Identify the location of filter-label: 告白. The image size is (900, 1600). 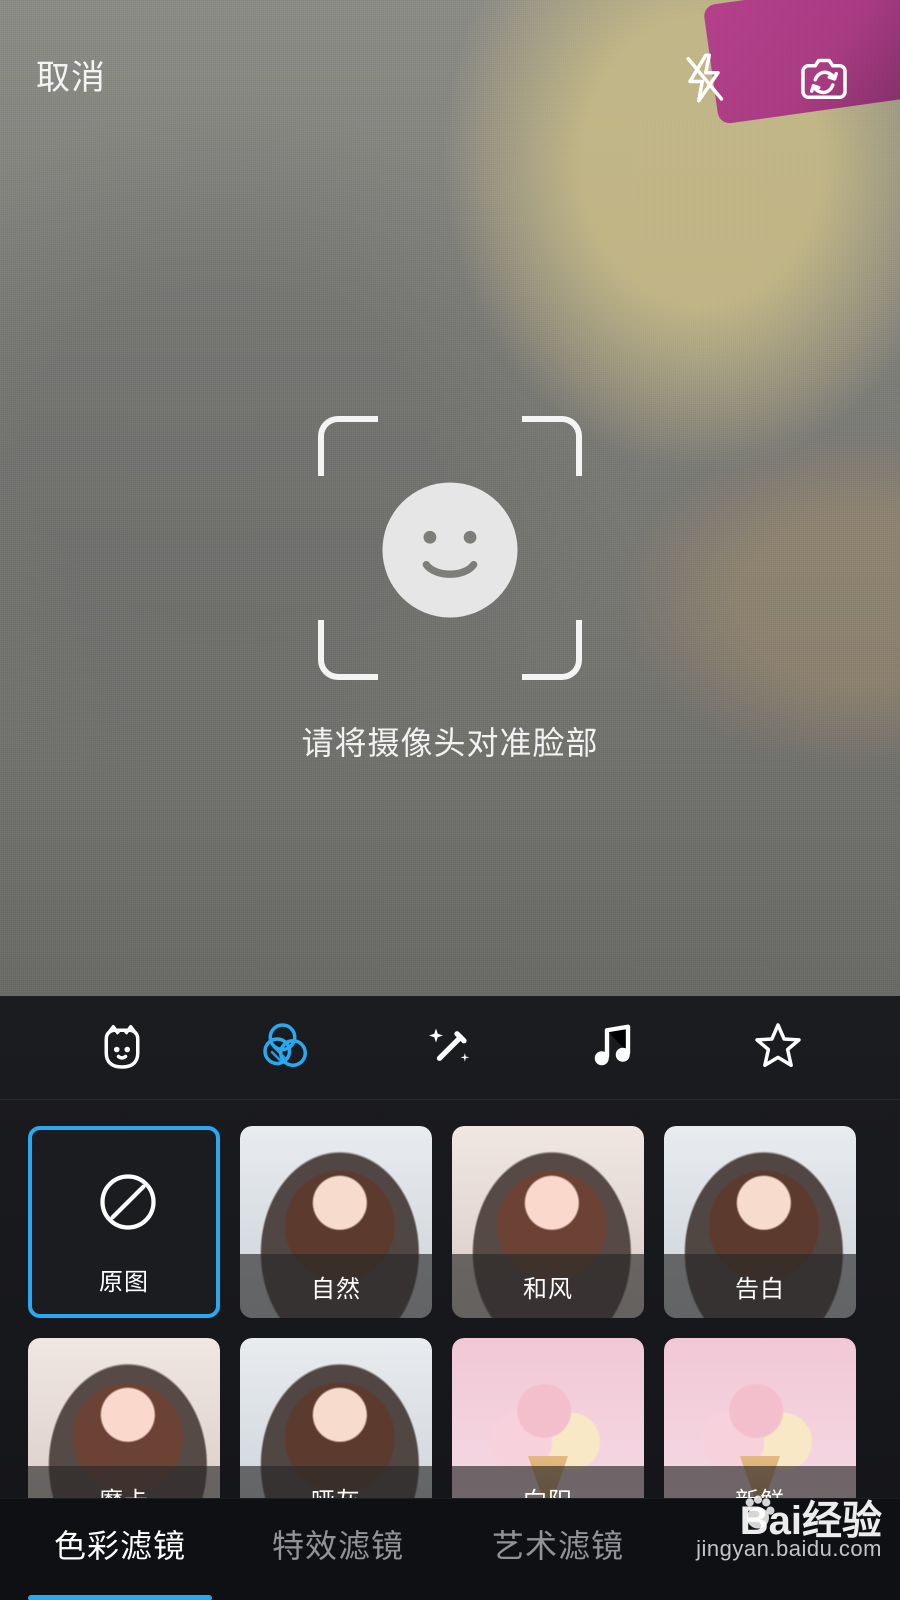
(760, 1288).